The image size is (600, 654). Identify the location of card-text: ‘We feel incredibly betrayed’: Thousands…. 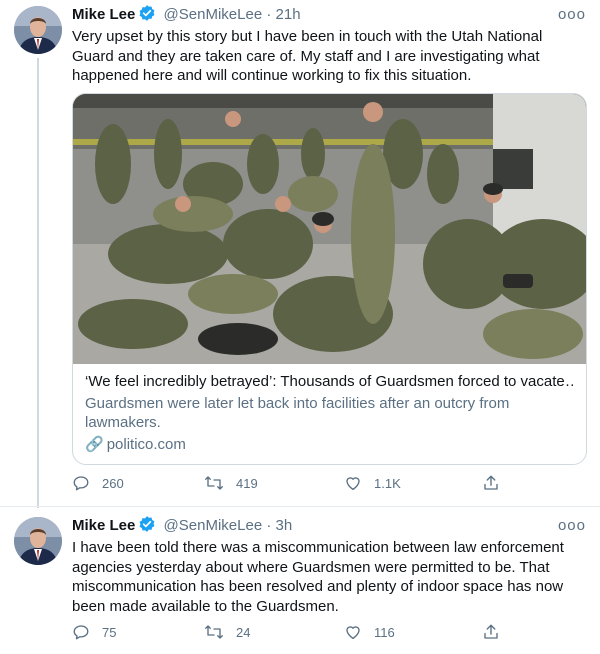
(329, 413).